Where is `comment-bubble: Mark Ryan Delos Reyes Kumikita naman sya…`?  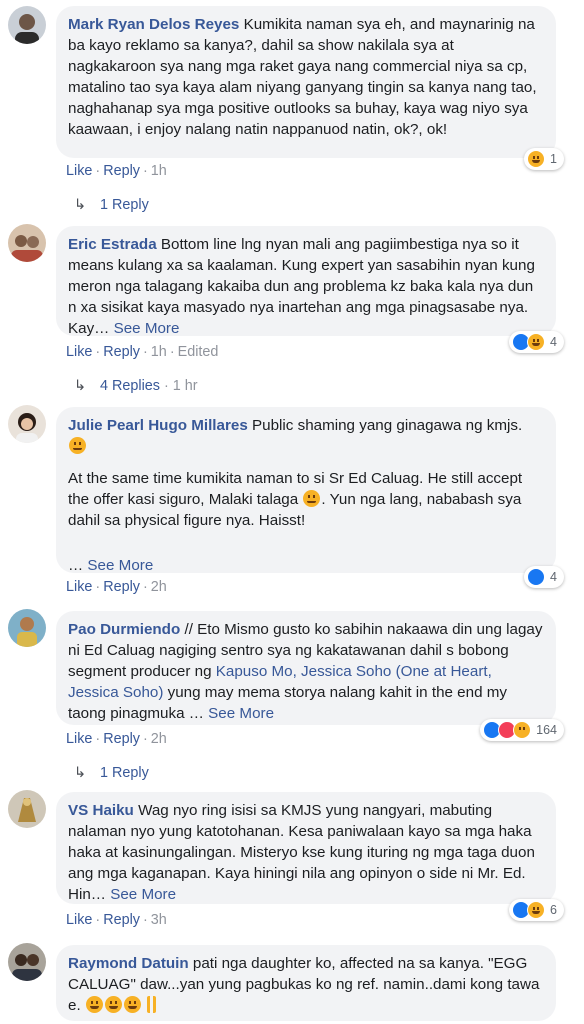 comment-bubble: Mark Ryan Delos Reyes Kumikita naman sya… is located at coordinates (306, 82).